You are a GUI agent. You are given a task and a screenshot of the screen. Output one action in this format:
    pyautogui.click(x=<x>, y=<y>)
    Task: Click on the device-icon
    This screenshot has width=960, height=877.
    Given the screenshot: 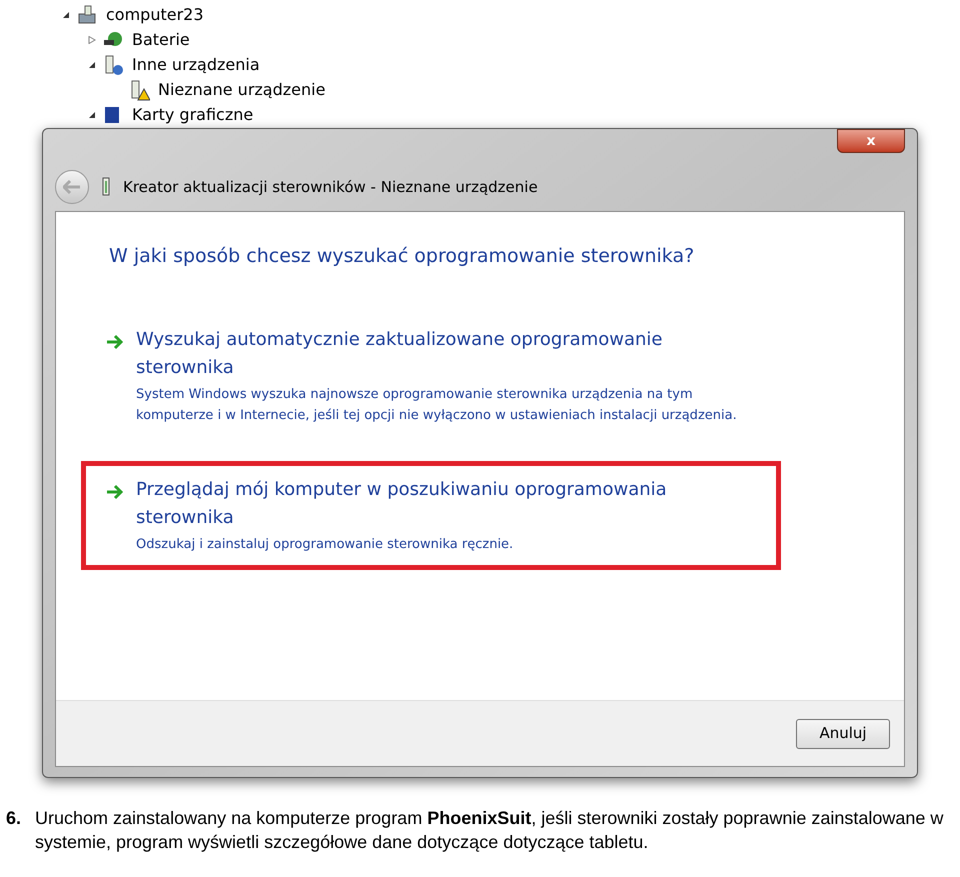 What is the action you would take?
    pyautogui.click(x=106, y=187)
    